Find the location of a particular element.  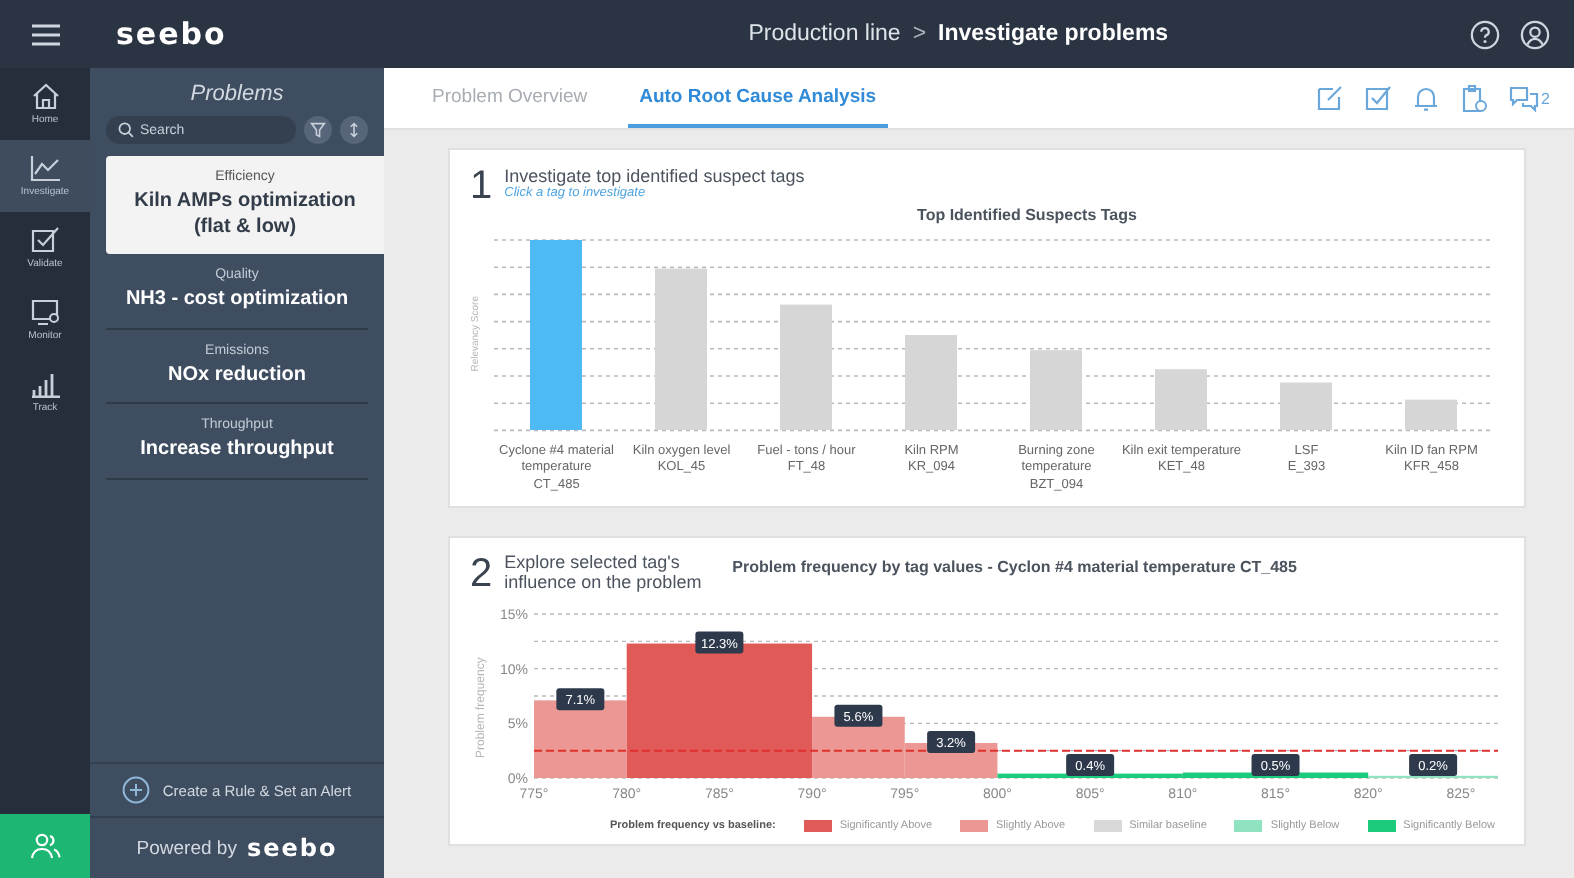

sort-icon is located at coordinates (354, 130).